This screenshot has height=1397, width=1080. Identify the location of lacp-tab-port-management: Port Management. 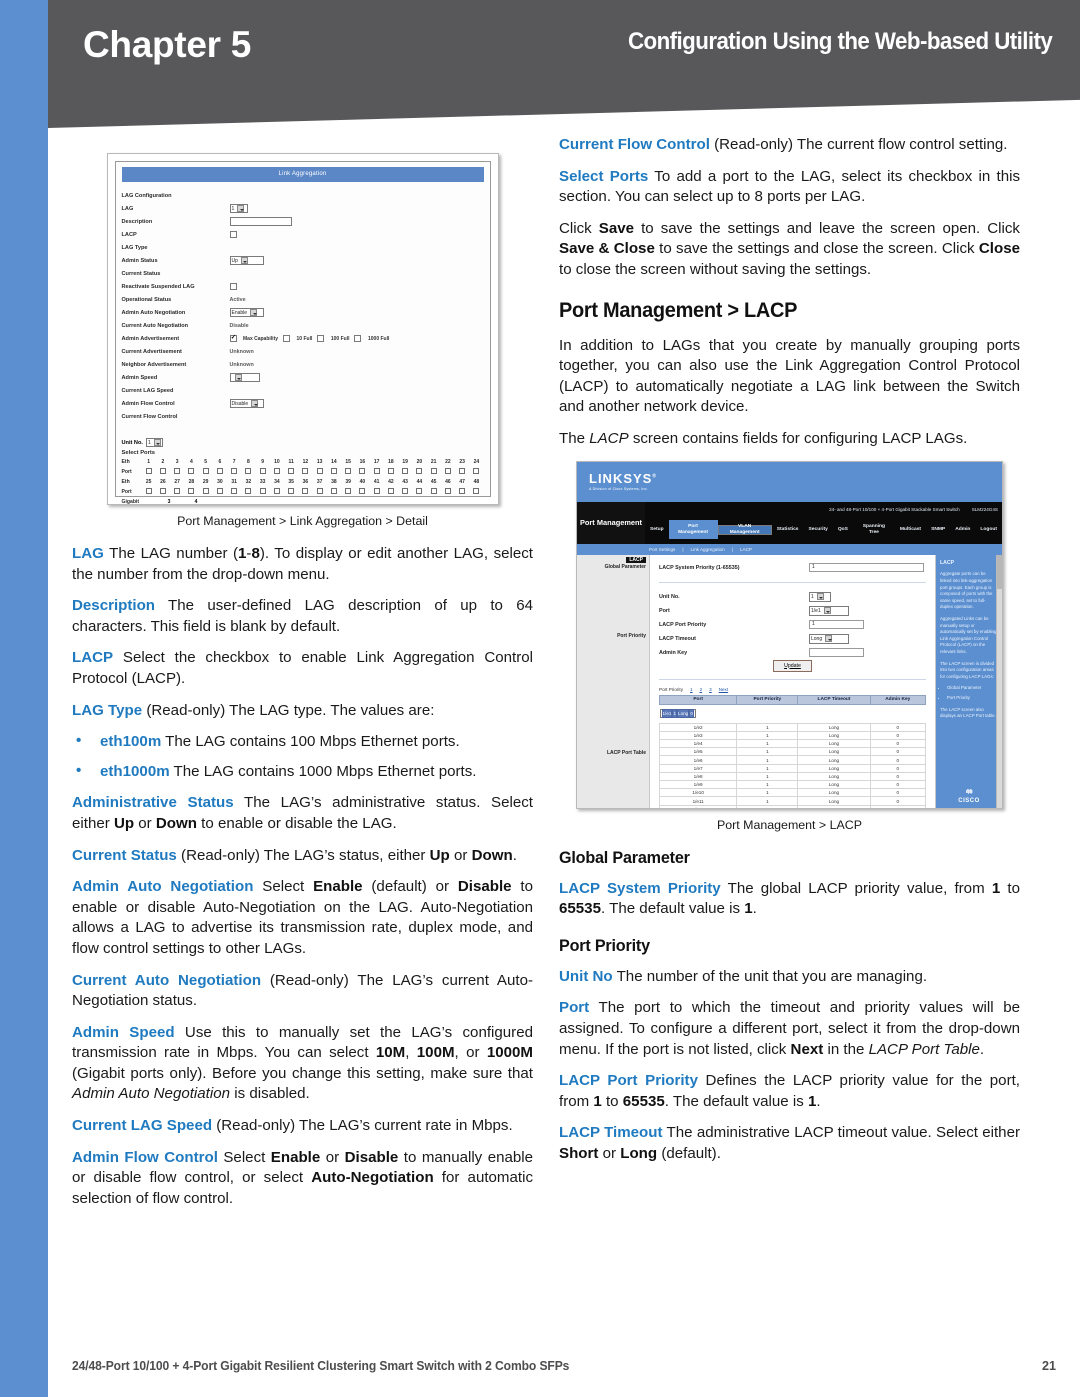
(693, 529).